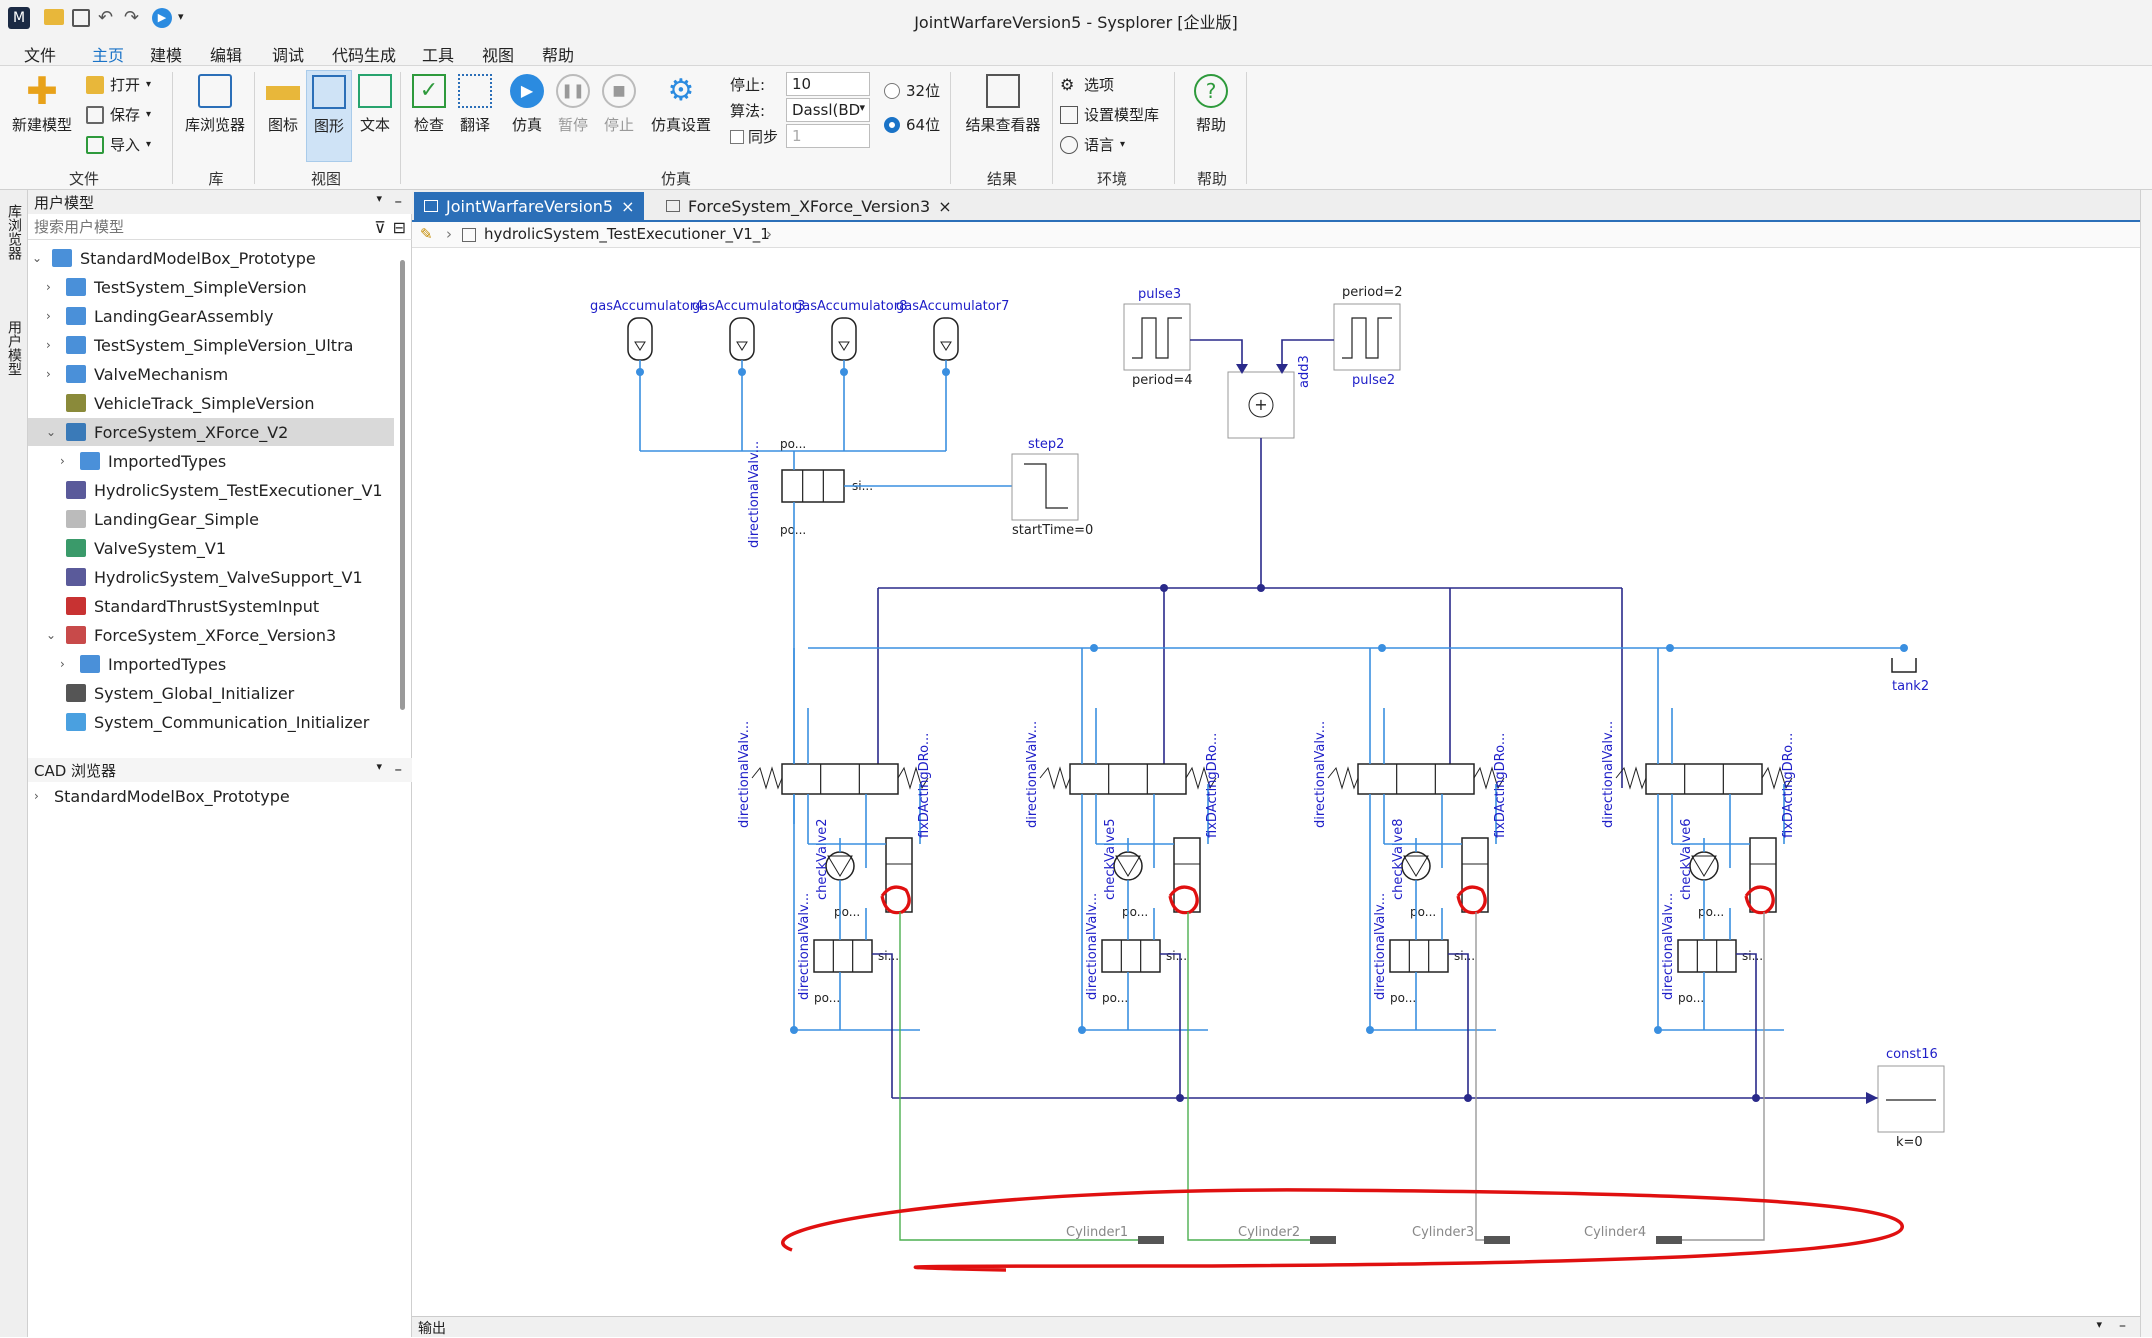 The width and height of the screenshot is (2152, 1338). I want to click on sim-settings-button: ⚙ 仿真设置, so click(681, 104).